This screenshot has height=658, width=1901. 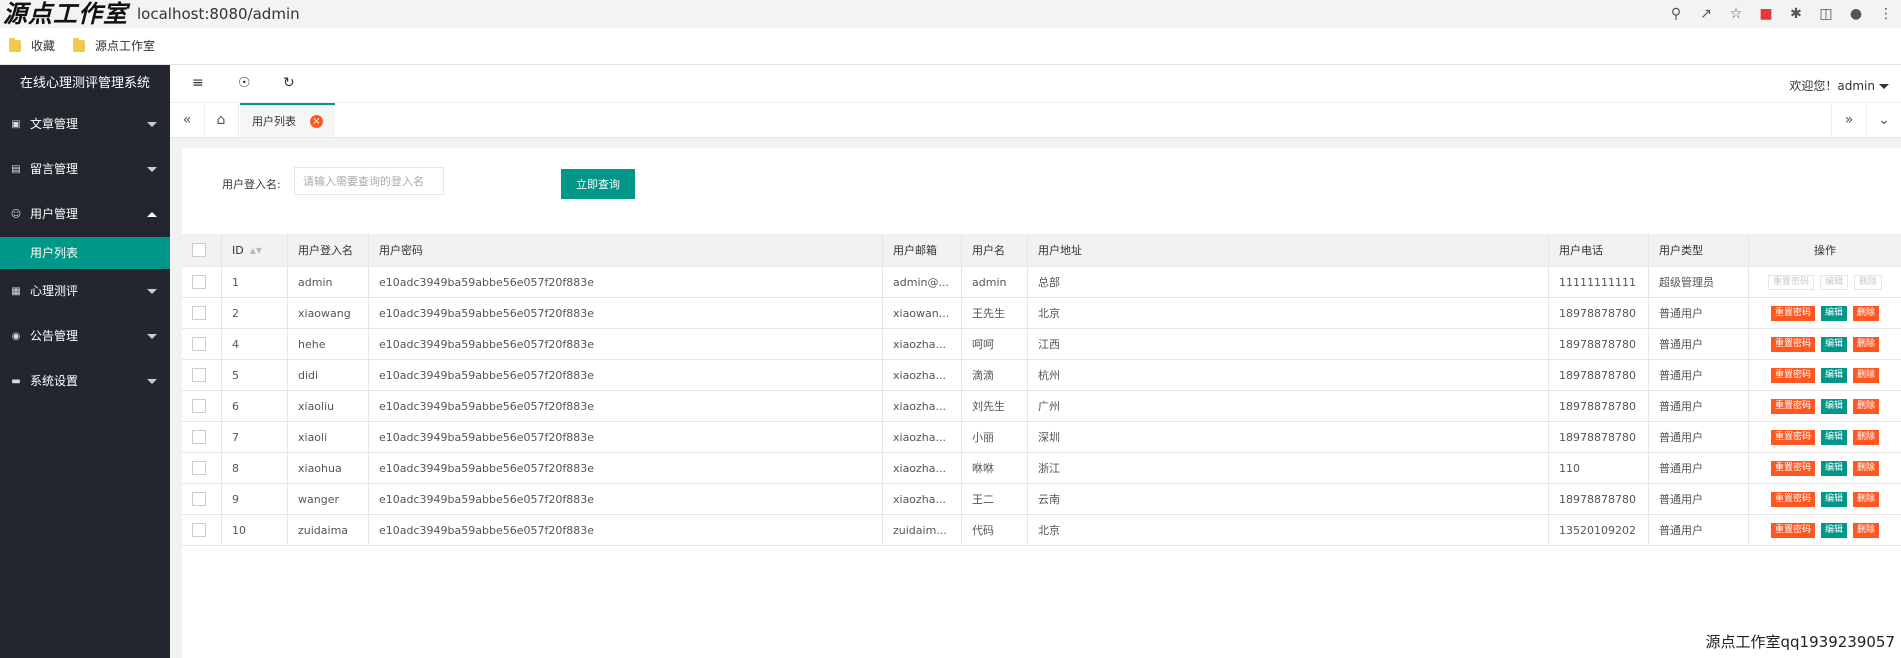 I want to click on select-all-checkbox-cell, so click(x=202, y=250).